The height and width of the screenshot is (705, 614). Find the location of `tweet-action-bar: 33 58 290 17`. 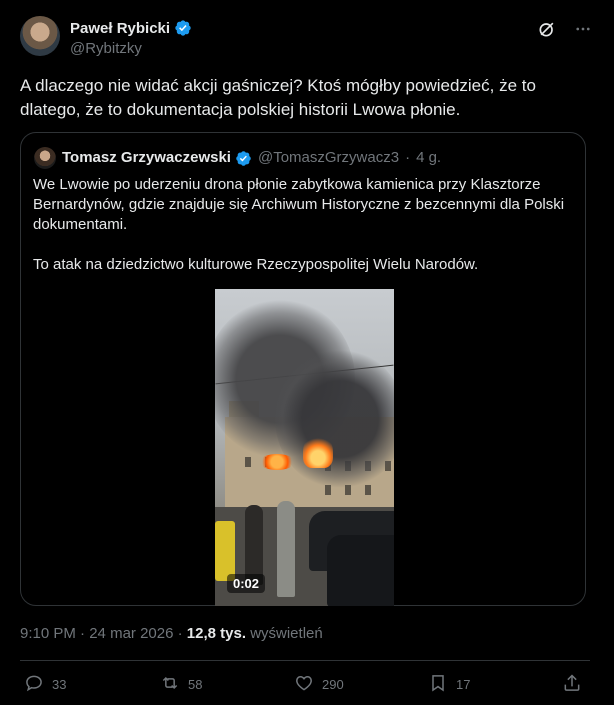

tweet-action-bar: 33 58 290 17 is located at coordinates (305, 686).